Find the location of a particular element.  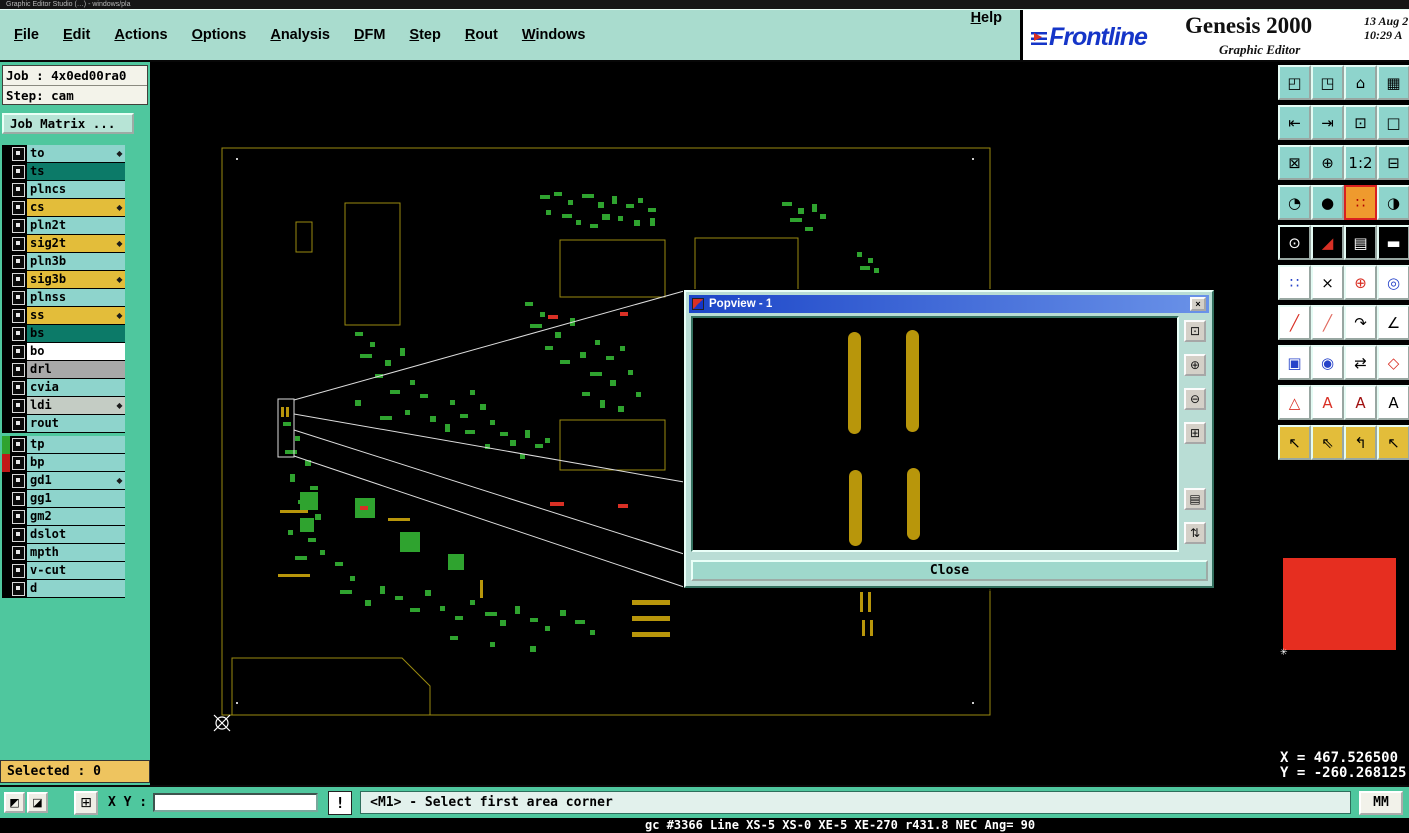

layer-row: rout is located at coordinates (63, 424).